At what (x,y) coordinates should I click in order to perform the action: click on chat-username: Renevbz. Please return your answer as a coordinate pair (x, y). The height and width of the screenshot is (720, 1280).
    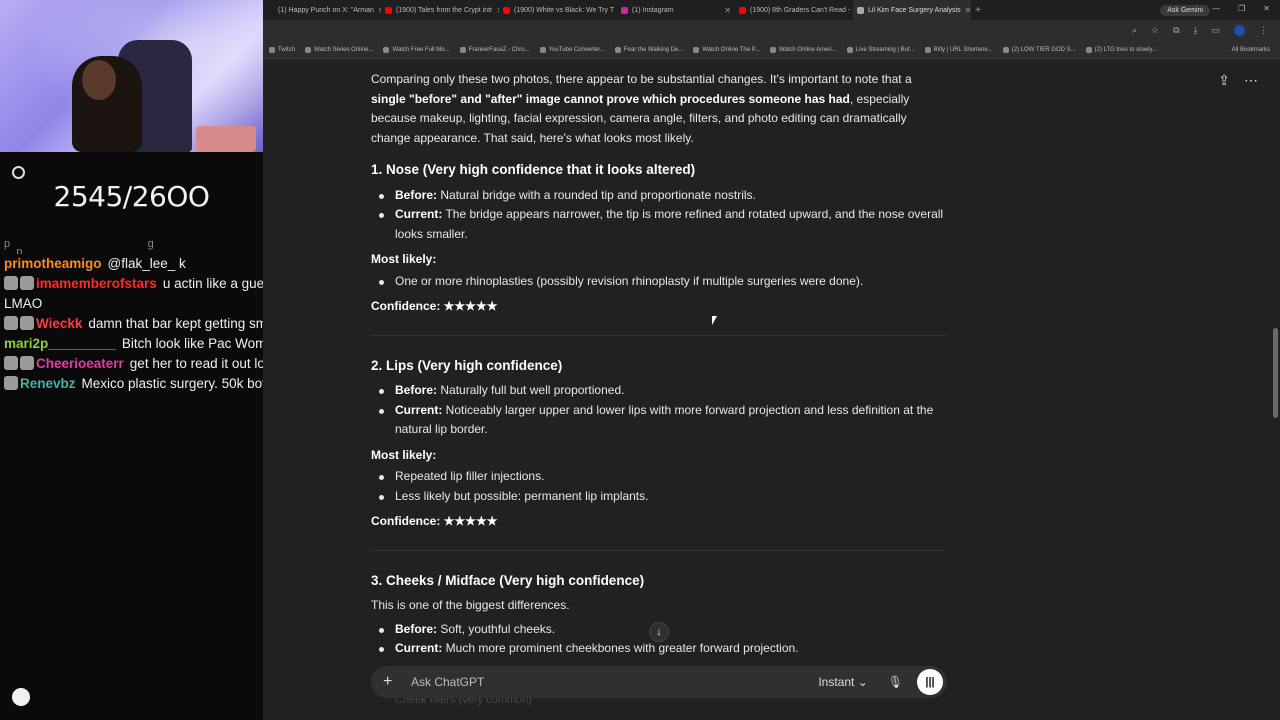
    Looking at the image, I should click on (48, 383).